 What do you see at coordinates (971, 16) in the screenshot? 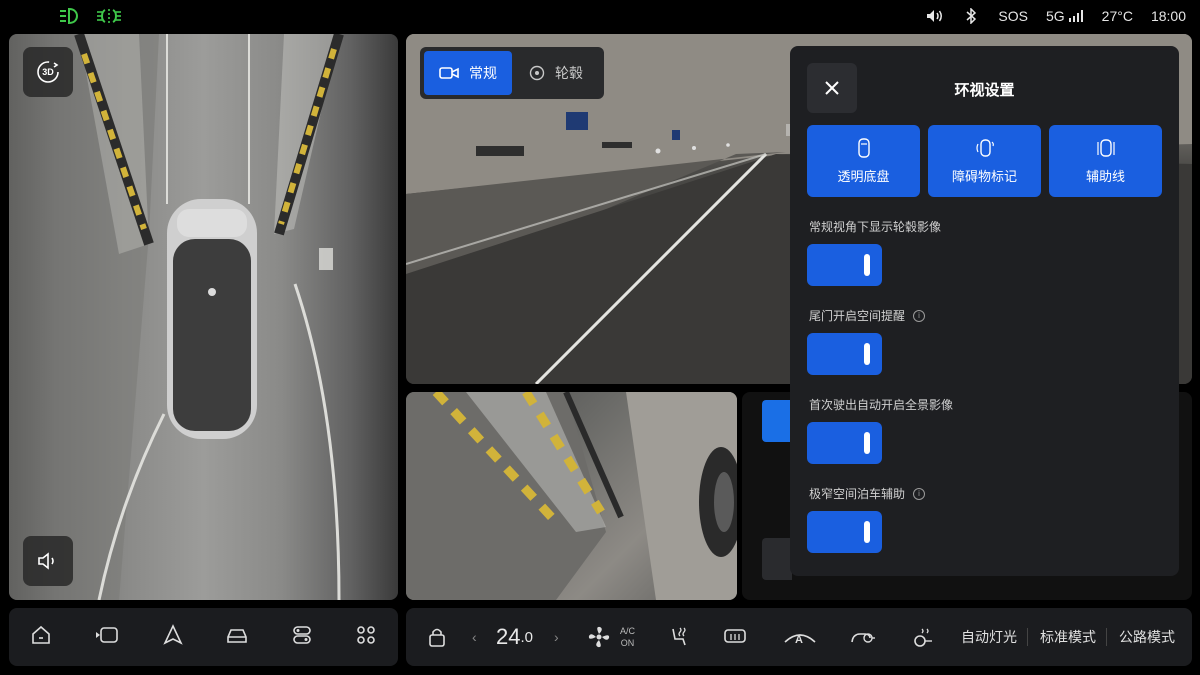
I see `bluetooth-icon` at bounding box center [971, 16].